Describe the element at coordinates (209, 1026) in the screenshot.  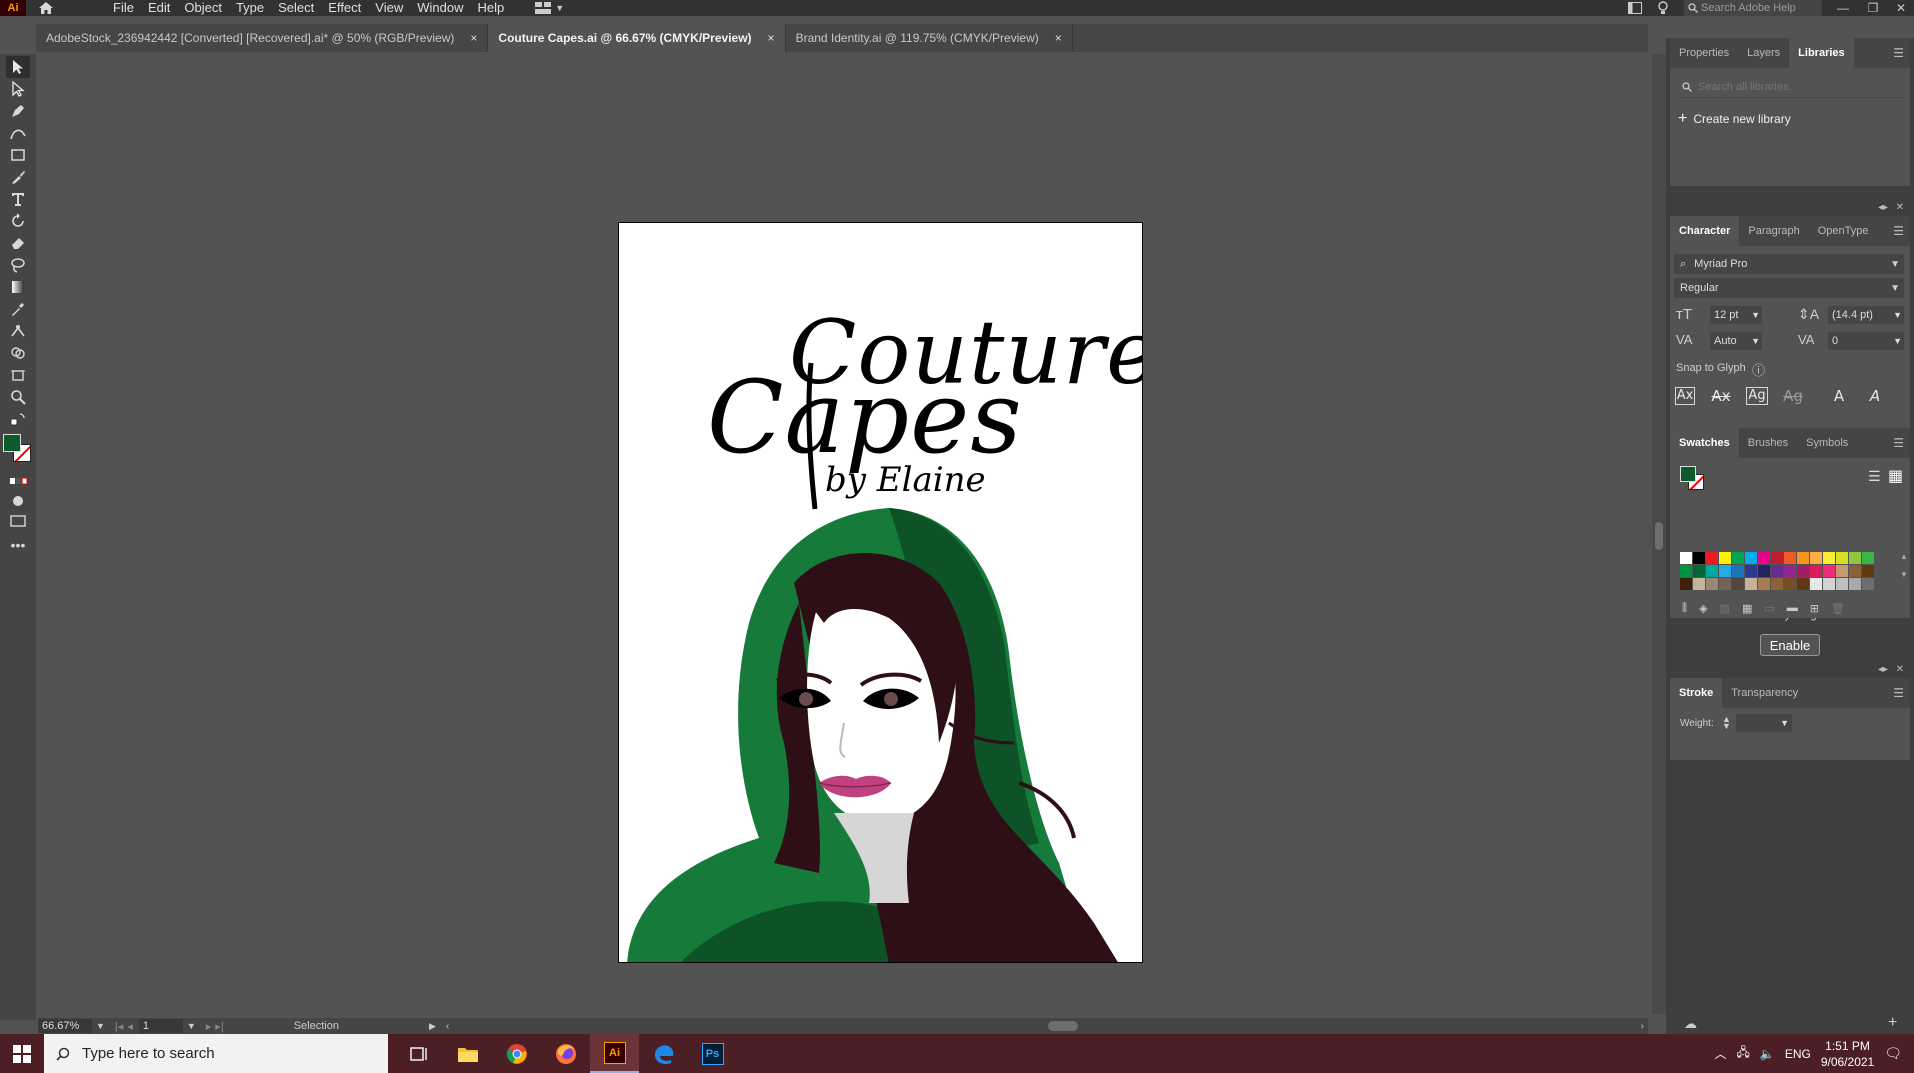
I see `next-artboard-icon: ▸` at that location.